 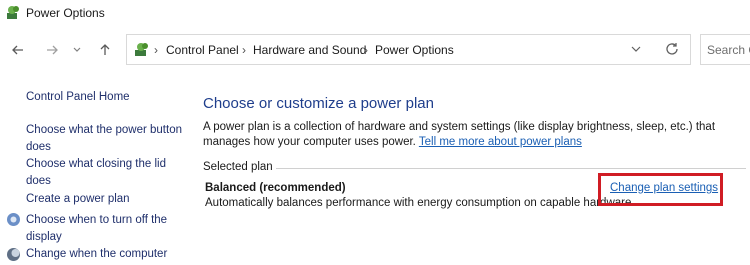 I want to click on link-line: display, so click(x=44, y=236).